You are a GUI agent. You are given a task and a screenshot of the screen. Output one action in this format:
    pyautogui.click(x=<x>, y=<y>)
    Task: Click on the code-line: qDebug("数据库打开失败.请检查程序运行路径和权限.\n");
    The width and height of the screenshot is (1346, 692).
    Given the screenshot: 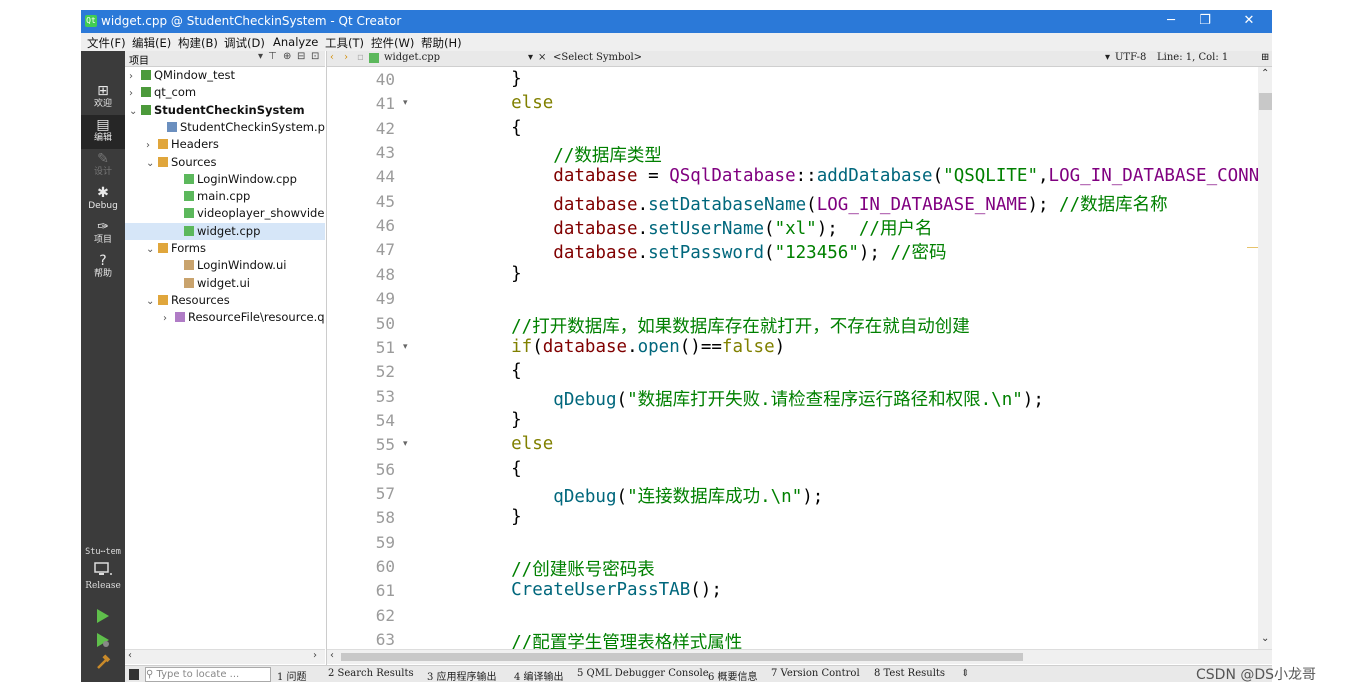 What is the action you would take?
    pyautogui.click(x=756, y=398)
    